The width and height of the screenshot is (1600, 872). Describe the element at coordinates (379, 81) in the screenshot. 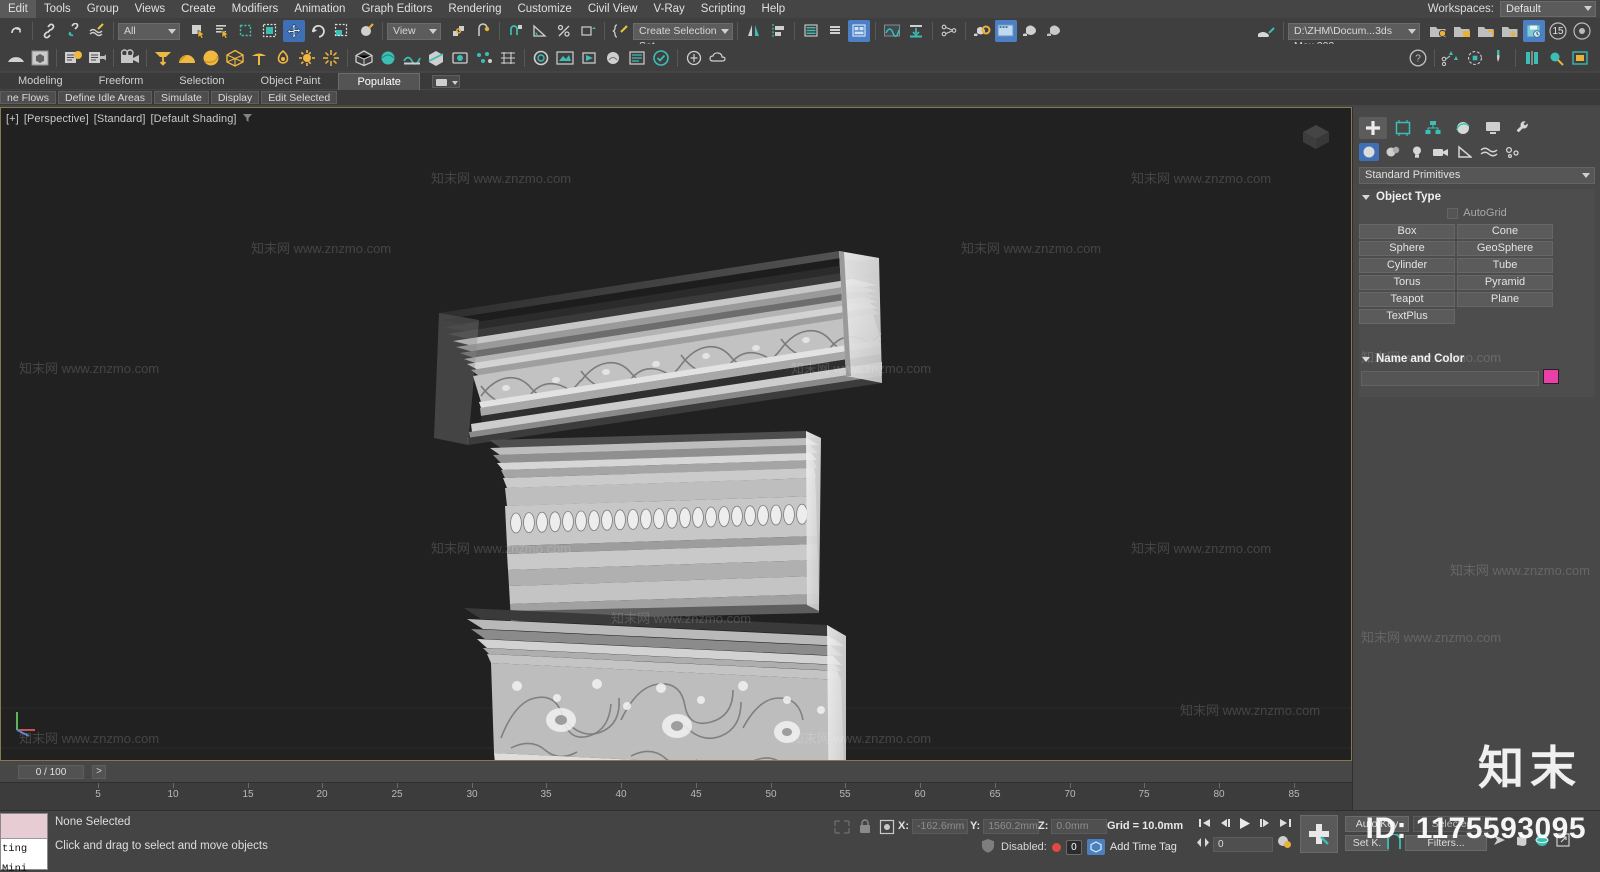

I see `ribbon-tab-populate: Populate` at that location.